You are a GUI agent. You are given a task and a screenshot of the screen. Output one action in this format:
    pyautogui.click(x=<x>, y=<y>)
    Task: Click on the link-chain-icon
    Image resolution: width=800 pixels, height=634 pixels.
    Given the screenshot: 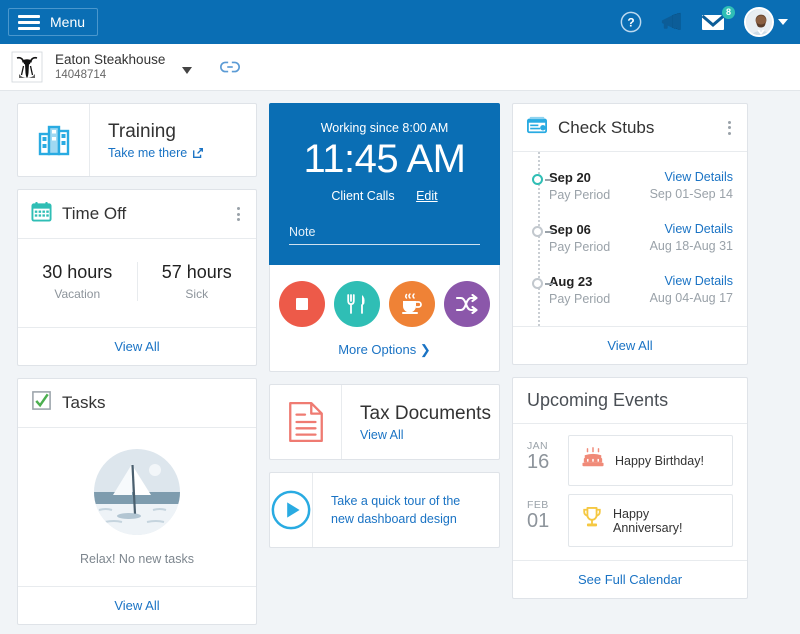 What is the action you would take?
    pyautogui.click(x=230, y=67)
    